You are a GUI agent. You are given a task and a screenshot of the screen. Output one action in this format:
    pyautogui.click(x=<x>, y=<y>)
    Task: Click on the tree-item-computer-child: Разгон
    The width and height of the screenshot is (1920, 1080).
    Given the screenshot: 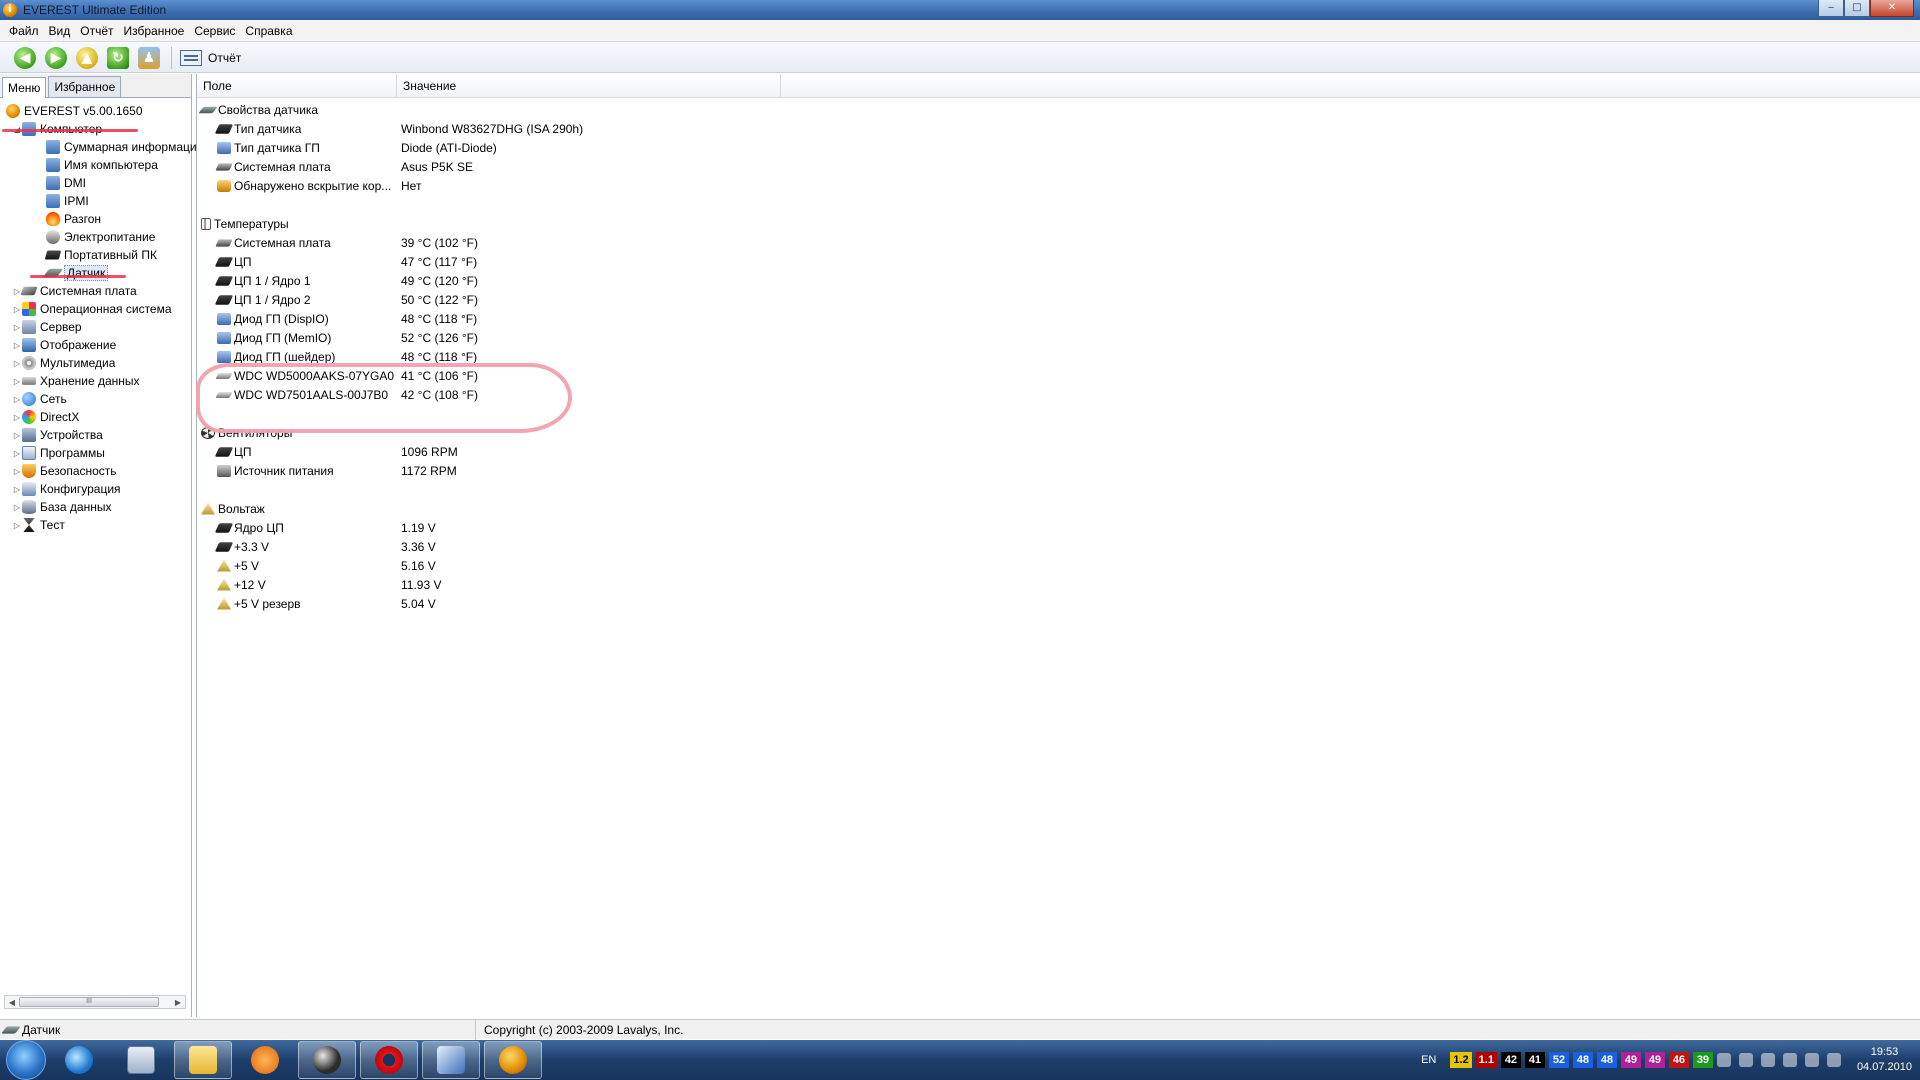 What is the action you would take?
    pyautogui.click(x=95, y=219)
    